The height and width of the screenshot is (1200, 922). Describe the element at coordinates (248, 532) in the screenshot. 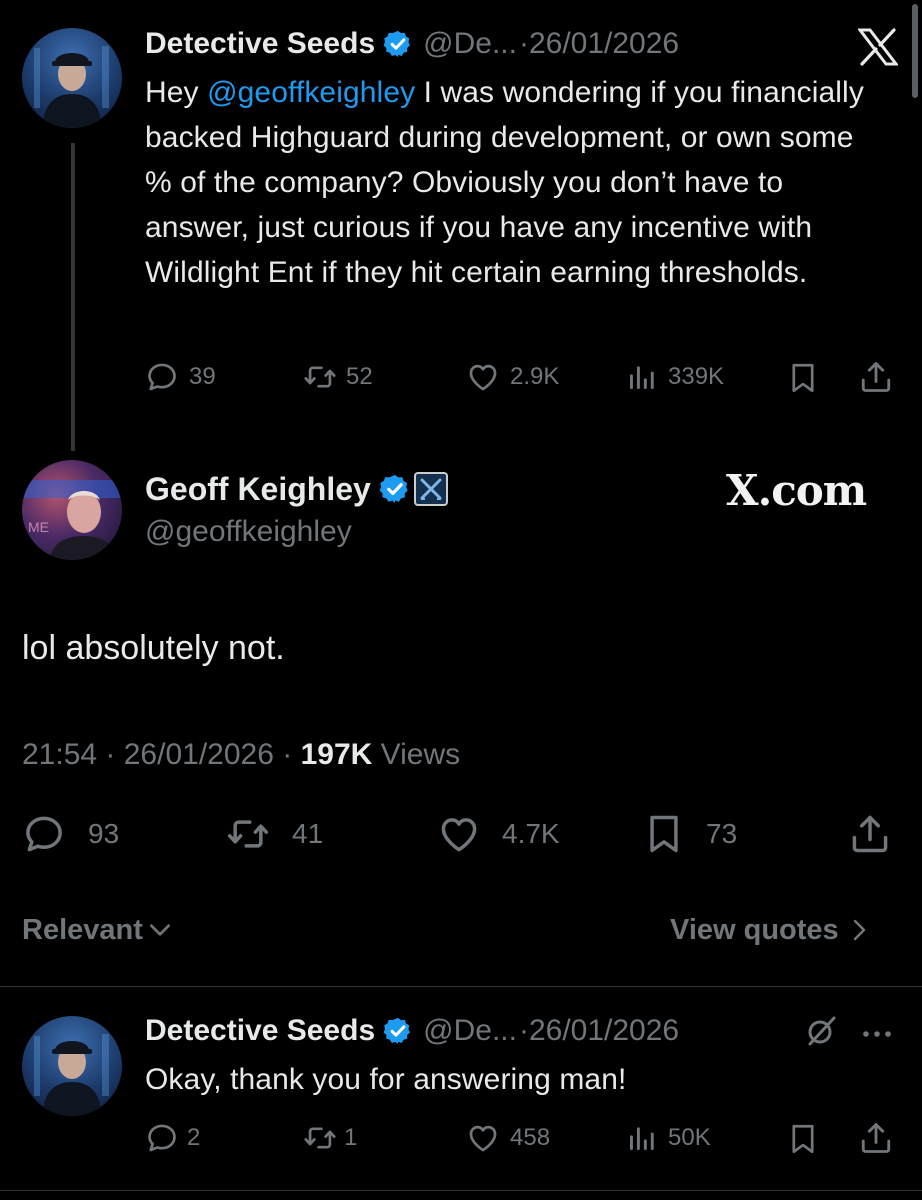

I see `author-handle: @geoffkeighley` at that location.